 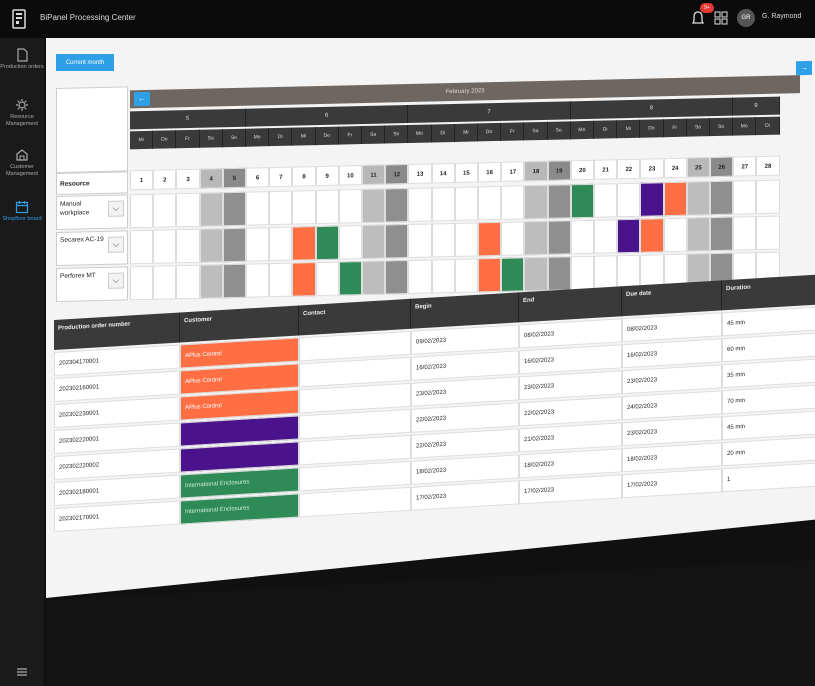 I want to click on day-of-week-header: So, so click(x=559, y=130).